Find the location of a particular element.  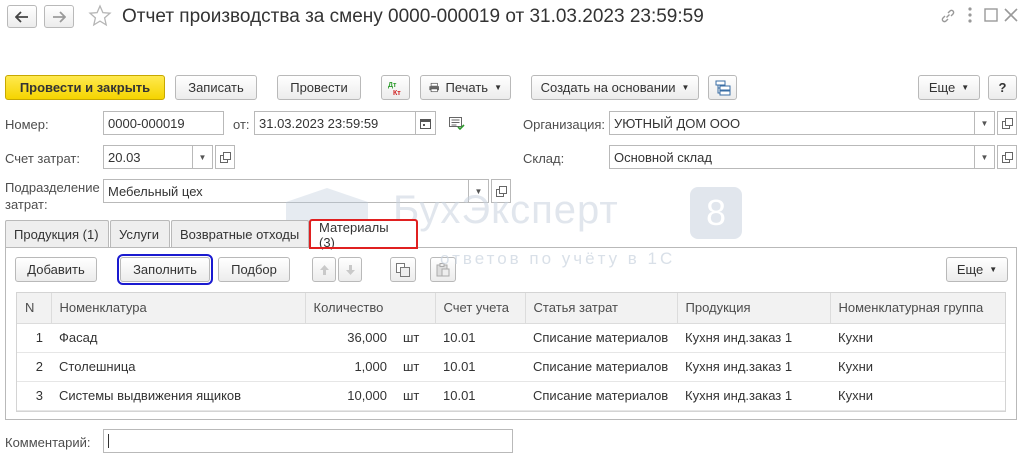

help-button: ? is located at coordinates (1002, 87).